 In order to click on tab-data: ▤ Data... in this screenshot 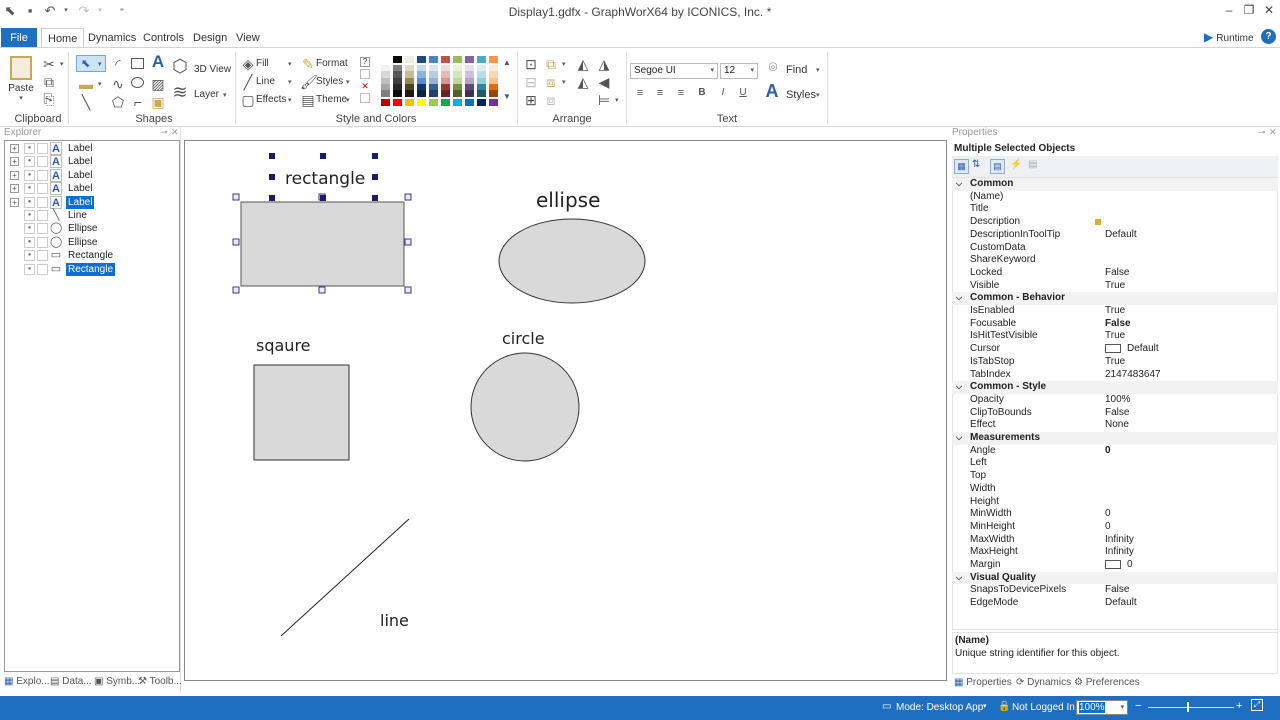, I will do `click(71, 681)`.